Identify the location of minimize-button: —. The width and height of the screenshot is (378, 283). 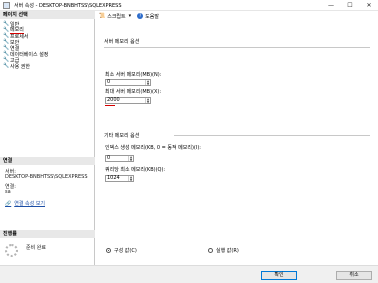
(331, 5).